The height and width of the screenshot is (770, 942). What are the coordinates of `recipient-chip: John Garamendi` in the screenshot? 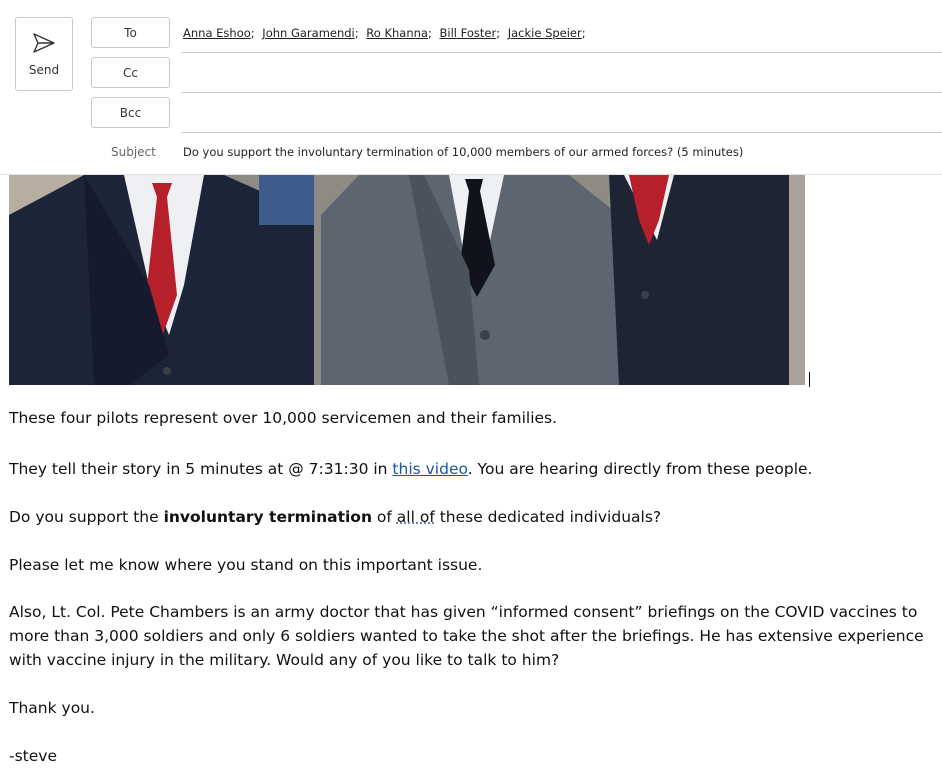 It's located at (308, 33).